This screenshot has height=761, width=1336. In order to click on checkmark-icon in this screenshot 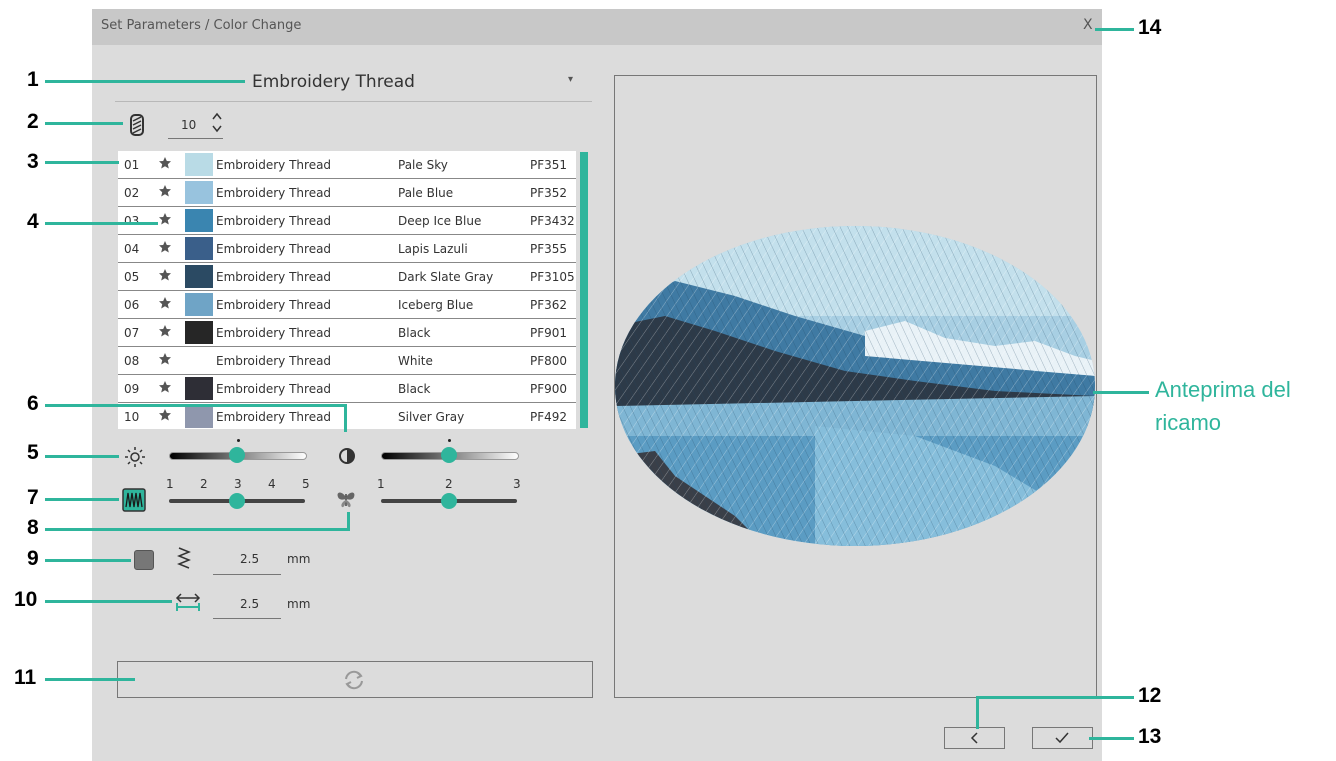, I will do `click(1062, 738)`.